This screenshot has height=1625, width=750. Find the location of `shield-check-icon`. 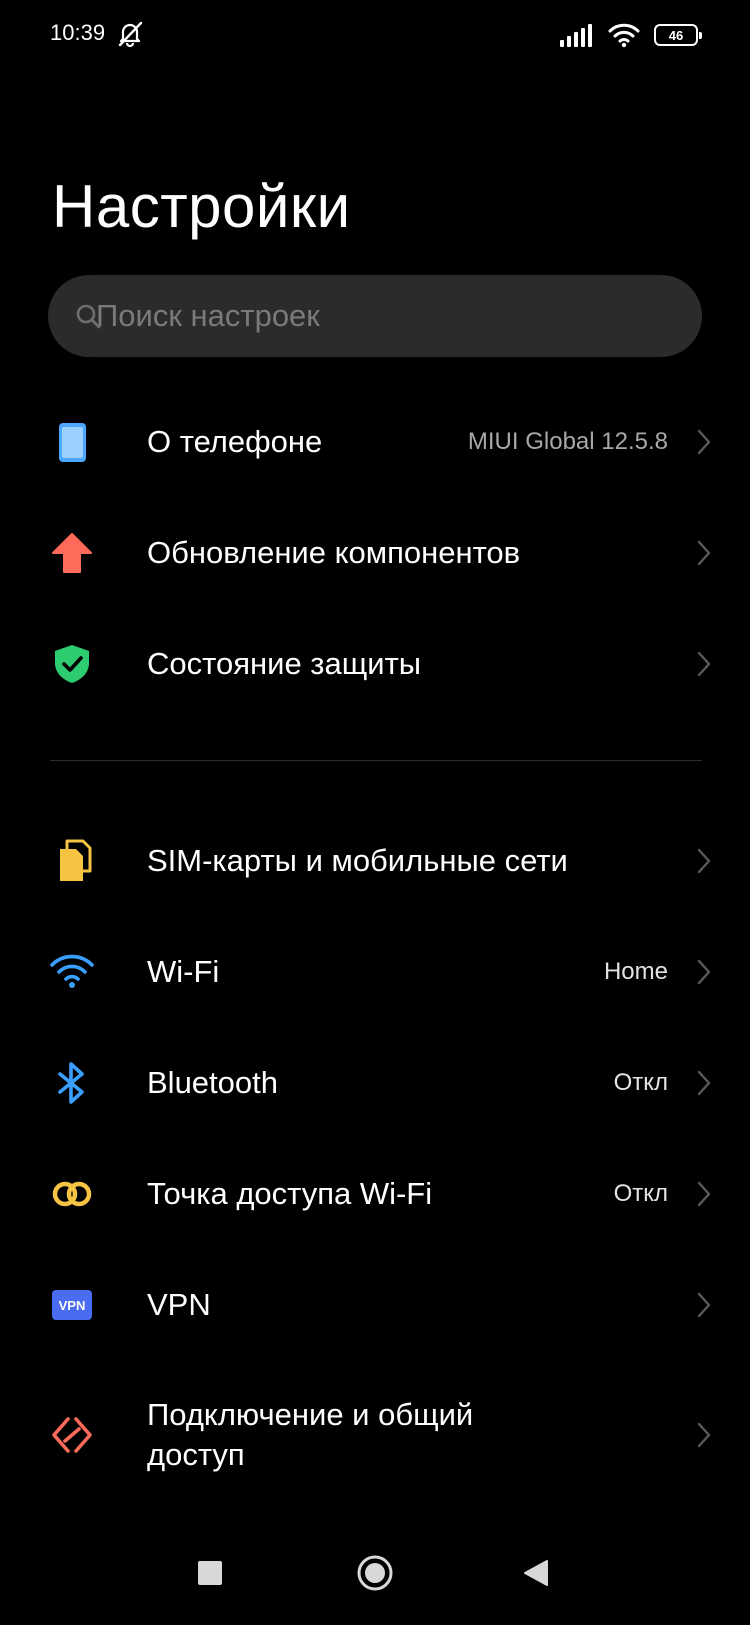

shield-check-icon is located at coordinates (72, 664).